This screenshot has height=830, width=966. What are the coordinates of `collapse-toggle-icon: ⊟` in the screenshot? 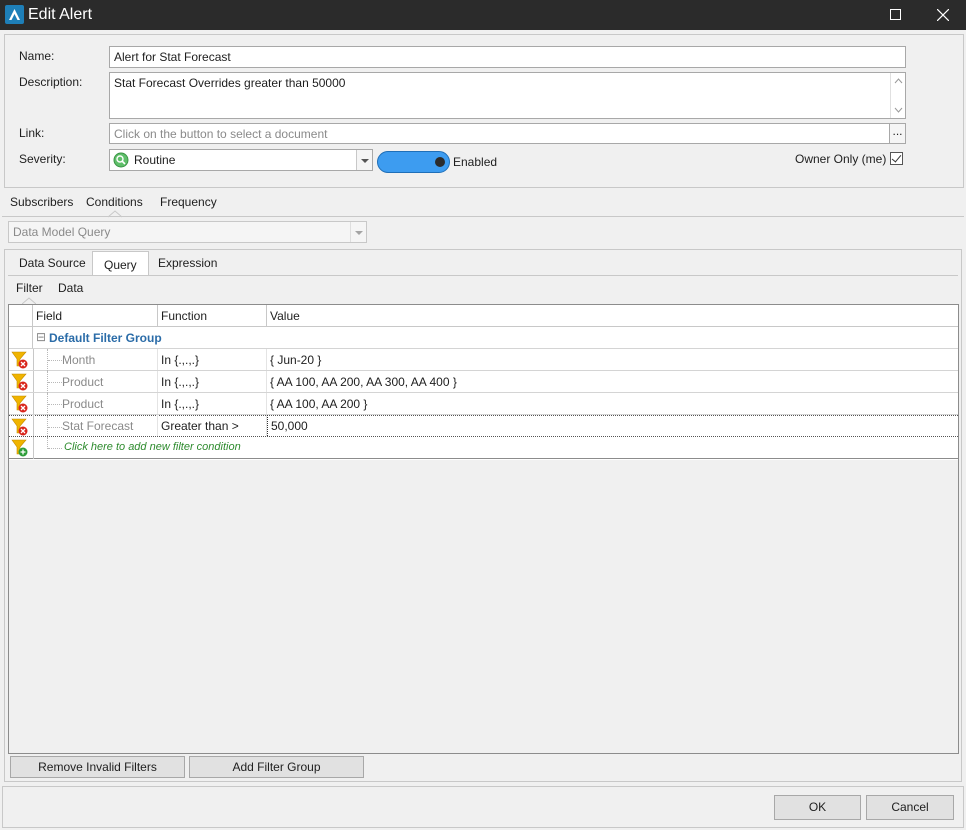 It's located at (41, 337).